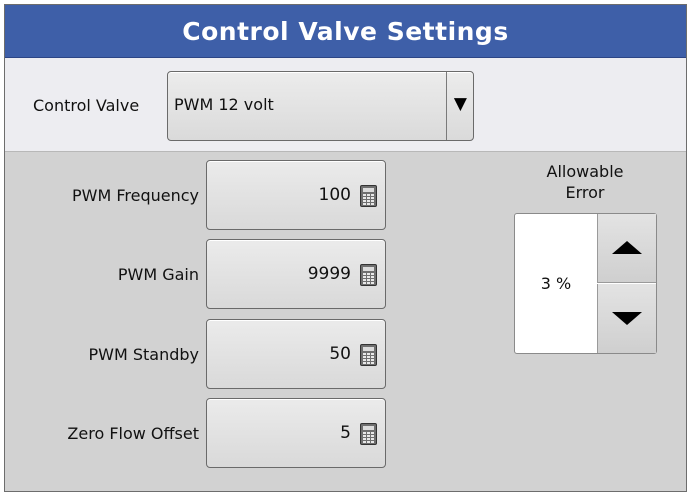 The height and width of the screenshot is (494, 691). I want to click on pwm-gain-label: PWM Gain, so click(158, 274).